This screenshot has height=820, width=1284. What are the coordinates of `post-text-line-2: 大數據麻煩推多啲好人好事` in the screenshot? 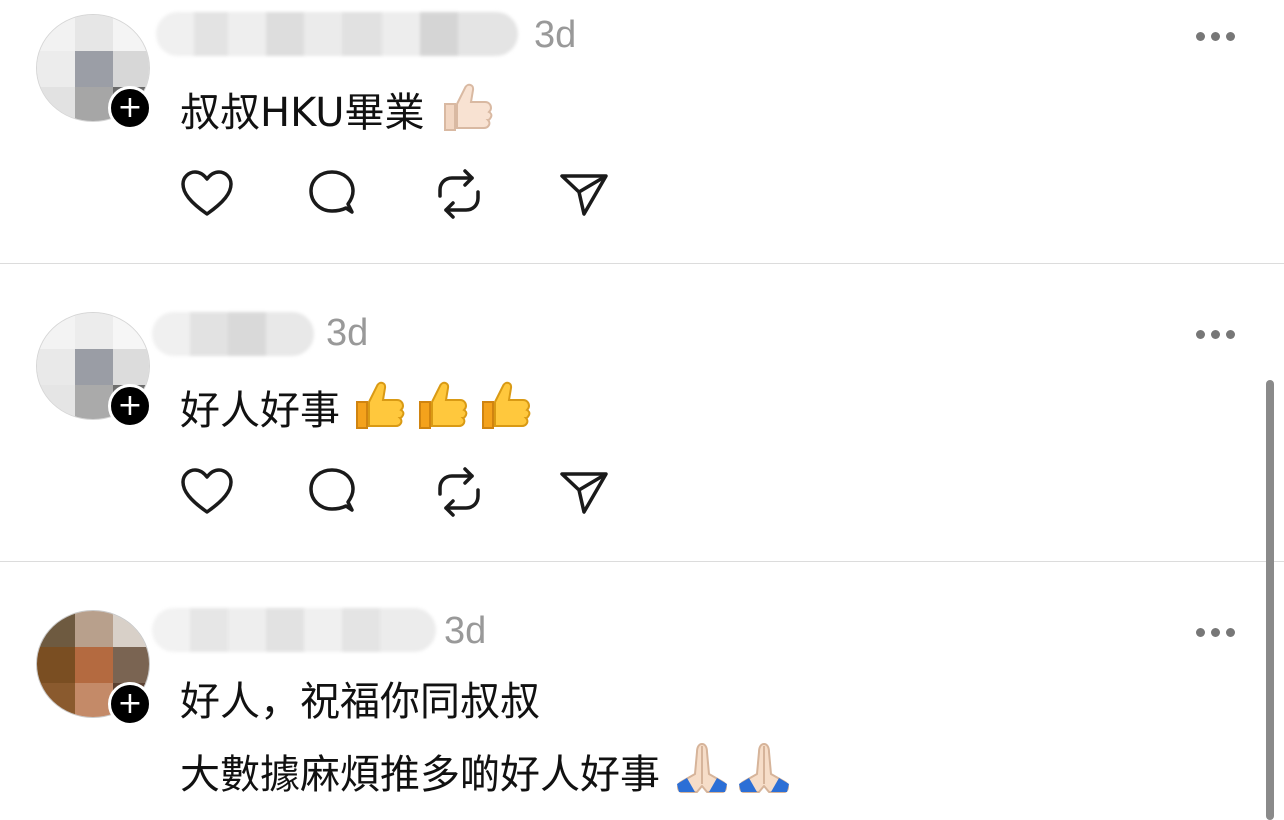 It's located at (488, 774).